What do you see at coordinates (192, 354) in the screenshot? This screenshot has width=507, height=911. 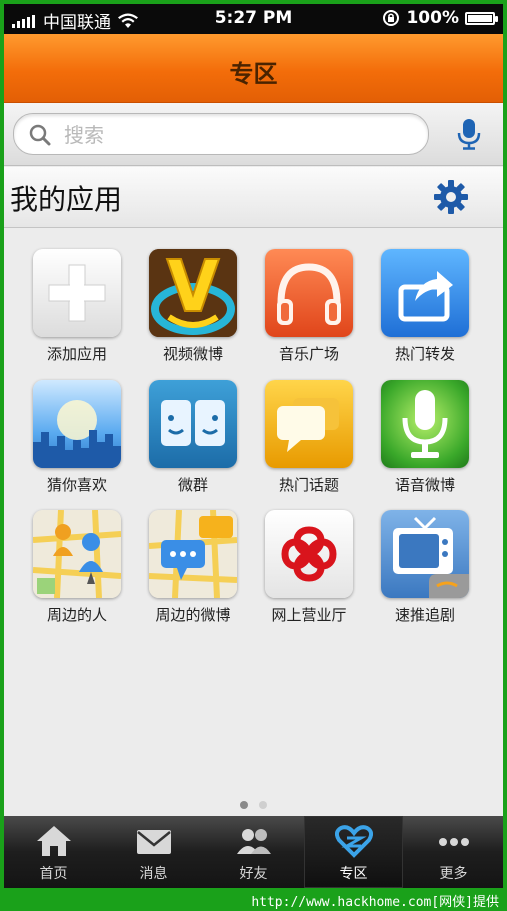 I see `app-label: 视频微博` at bounding box center [192, 354].